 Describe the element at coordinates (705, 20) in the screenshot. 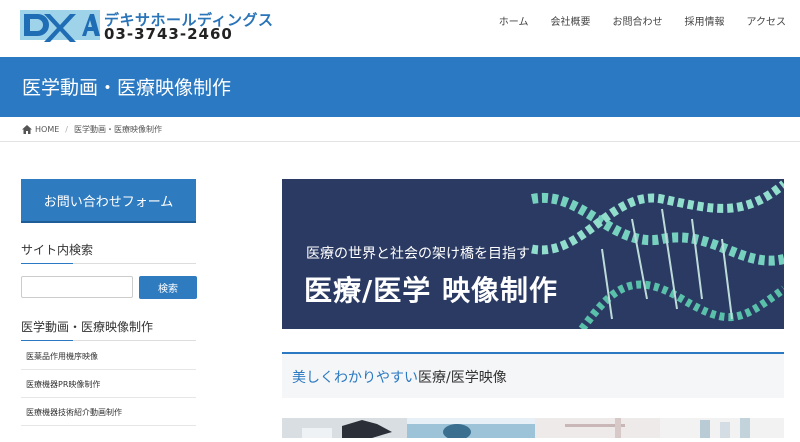

I see `nav-recruit: 採用情報` at that location.